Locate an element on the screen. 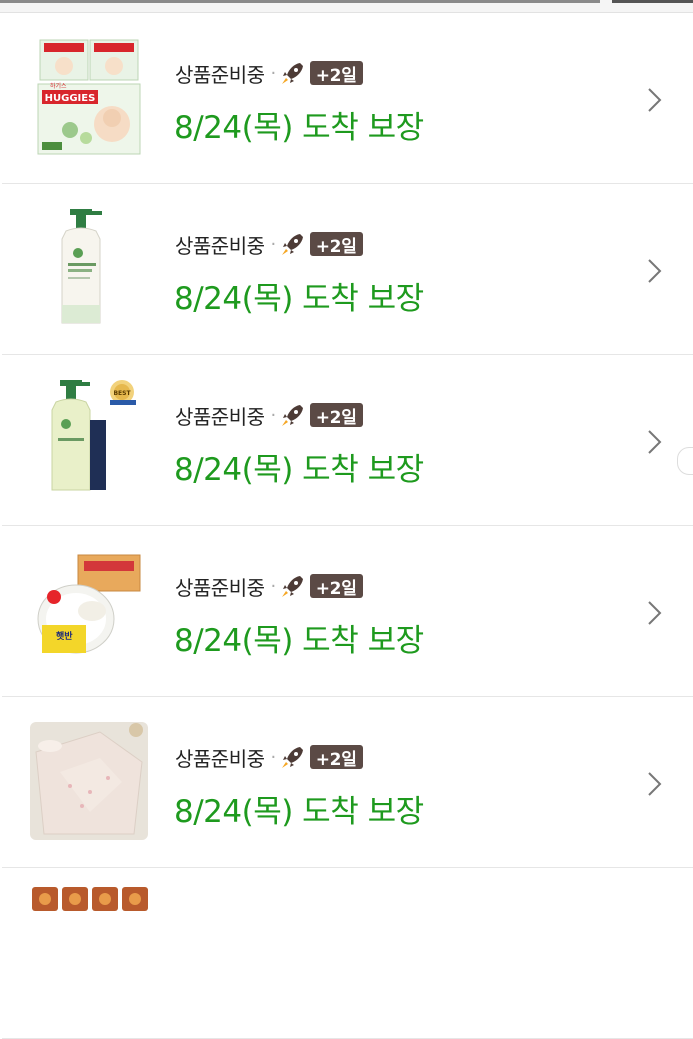  product-thumbnail-blanket is located at coordinates (89, 781).